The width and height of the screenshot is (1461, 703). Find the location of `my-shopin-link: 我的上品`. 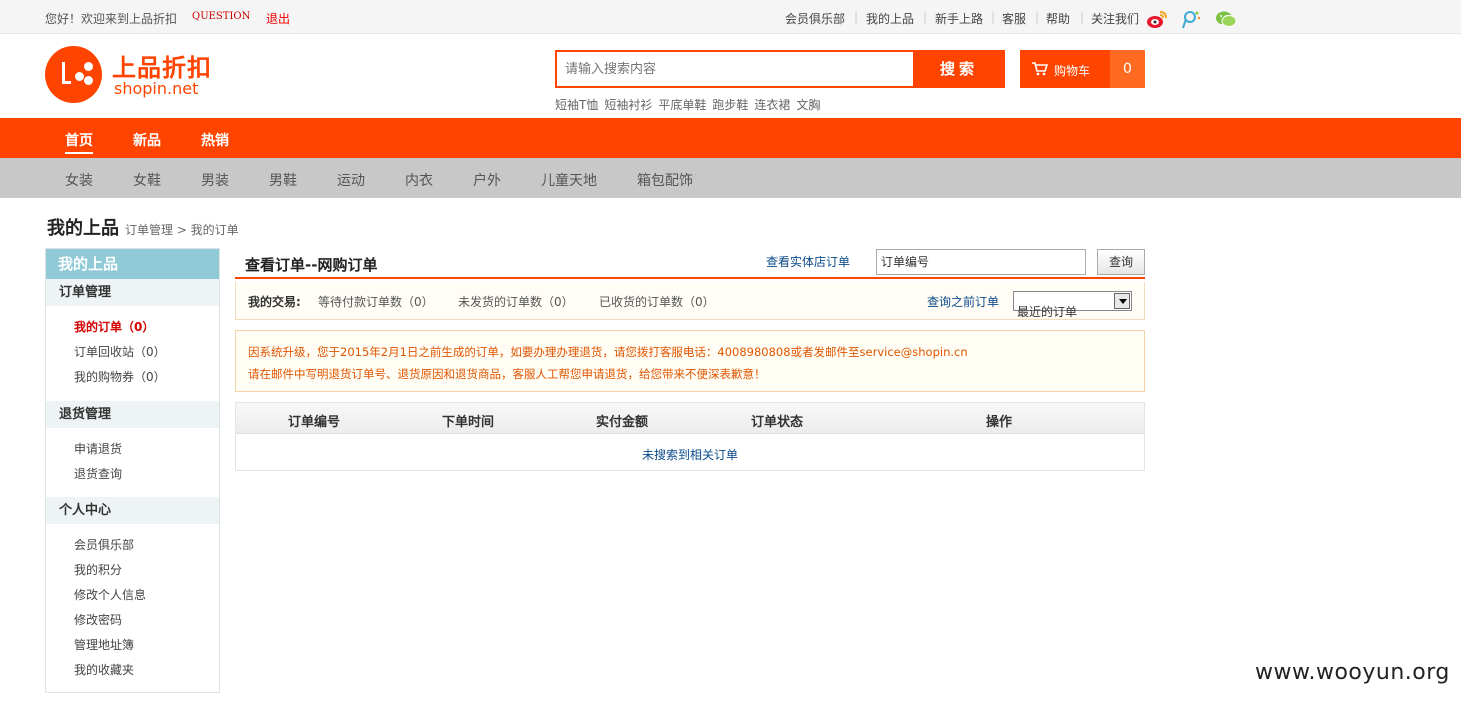

my-shopin-link: 我的上品 is located at coordinates (890, 18).